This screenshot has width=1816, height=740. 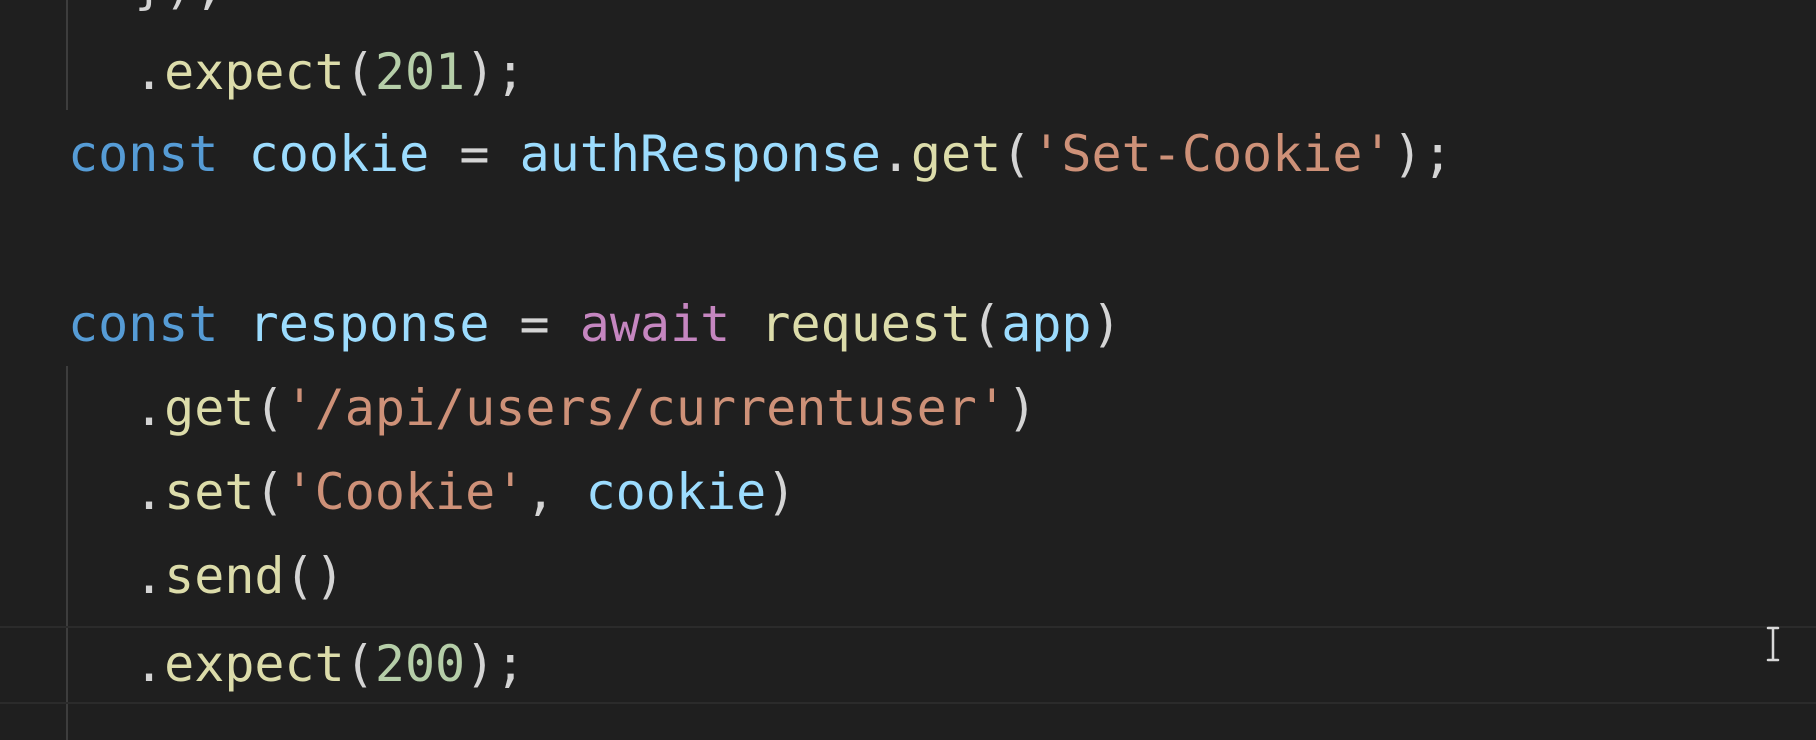 What do you see at coordinates (67, 55) in the screenshot?
I see `indent-guide` at bounding box center [67, 55].